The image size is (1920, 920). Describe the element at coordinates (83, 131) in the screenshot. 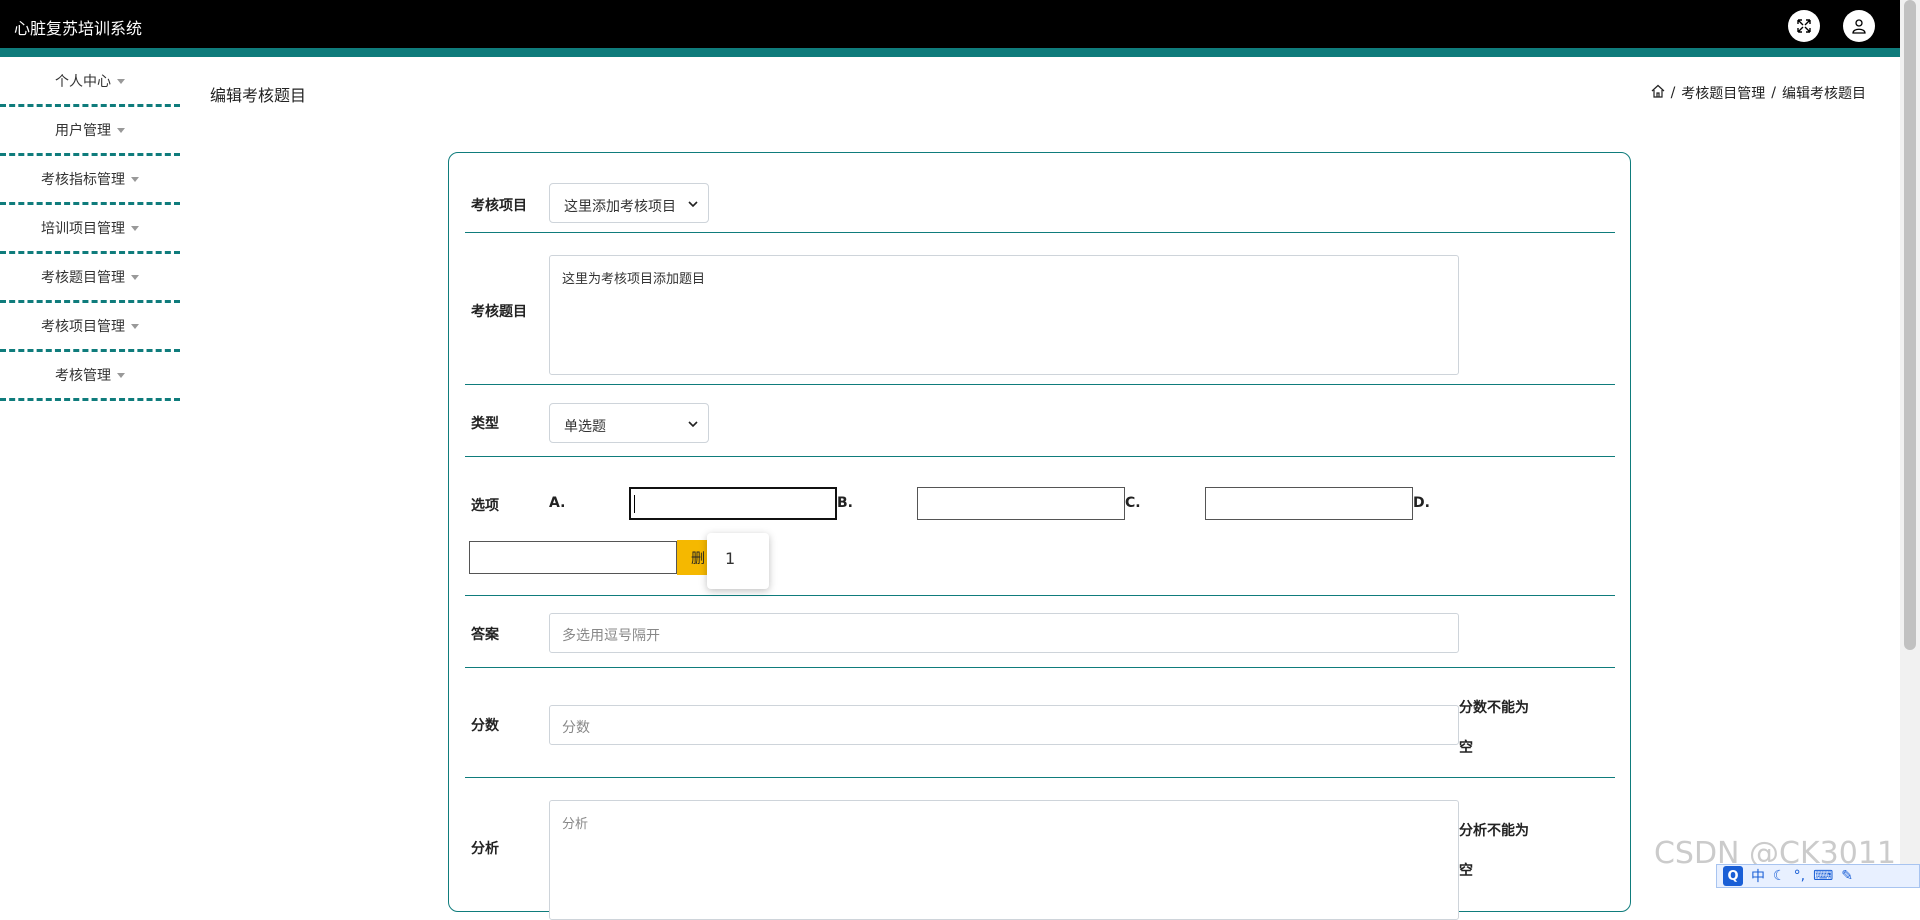

I see `sidebar-item-label: 用户管理` at that location.